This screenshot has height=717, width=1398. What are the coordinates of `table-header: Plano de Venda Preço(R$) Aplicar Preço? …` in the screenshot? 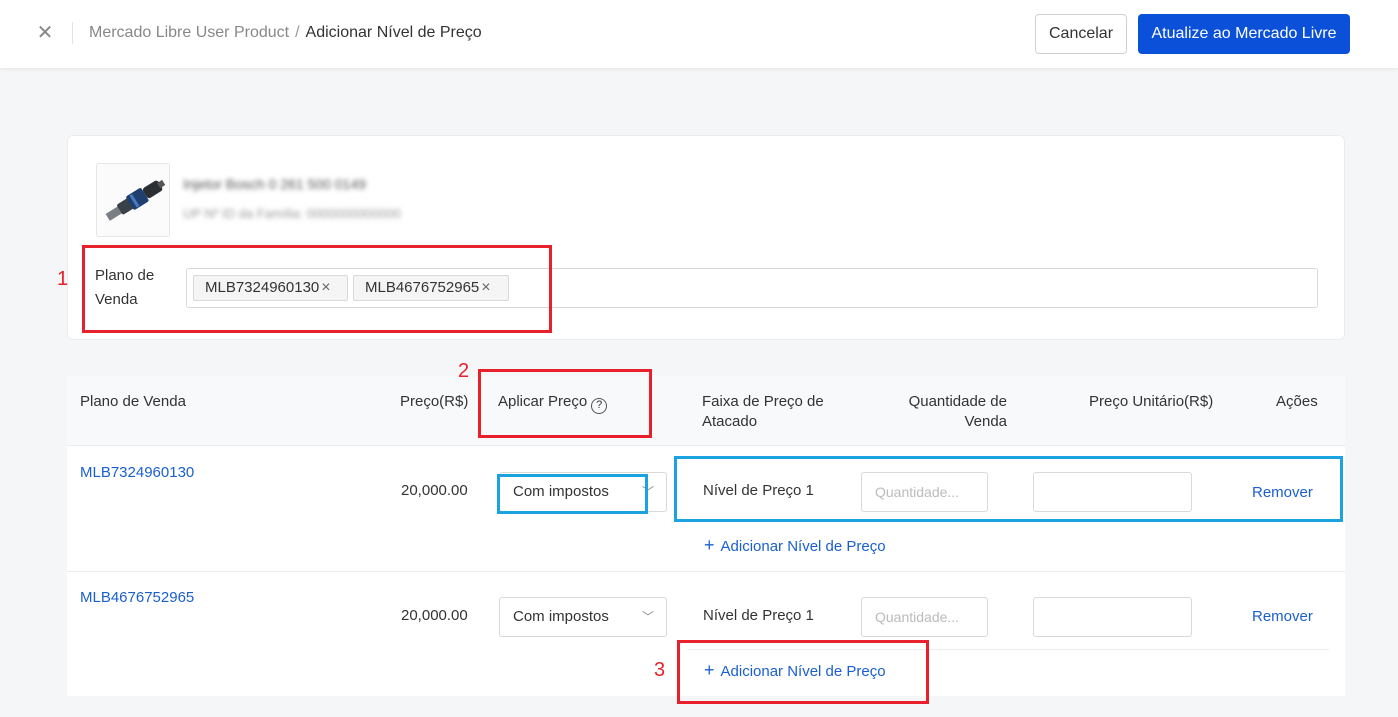 It's located at (706, 411).